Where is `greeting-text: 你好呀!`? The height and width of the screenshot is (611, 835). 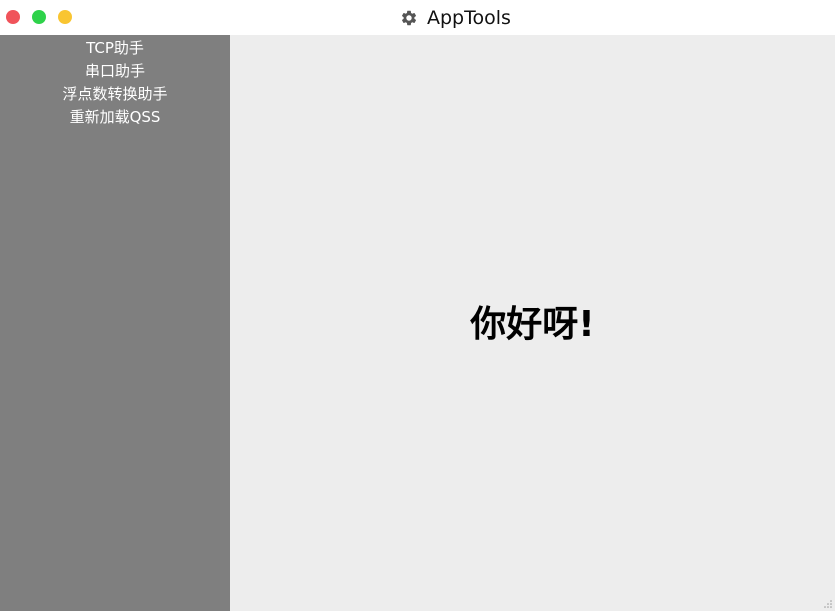 greeting-text: 你好呀! is located at coordinates (532, 324).